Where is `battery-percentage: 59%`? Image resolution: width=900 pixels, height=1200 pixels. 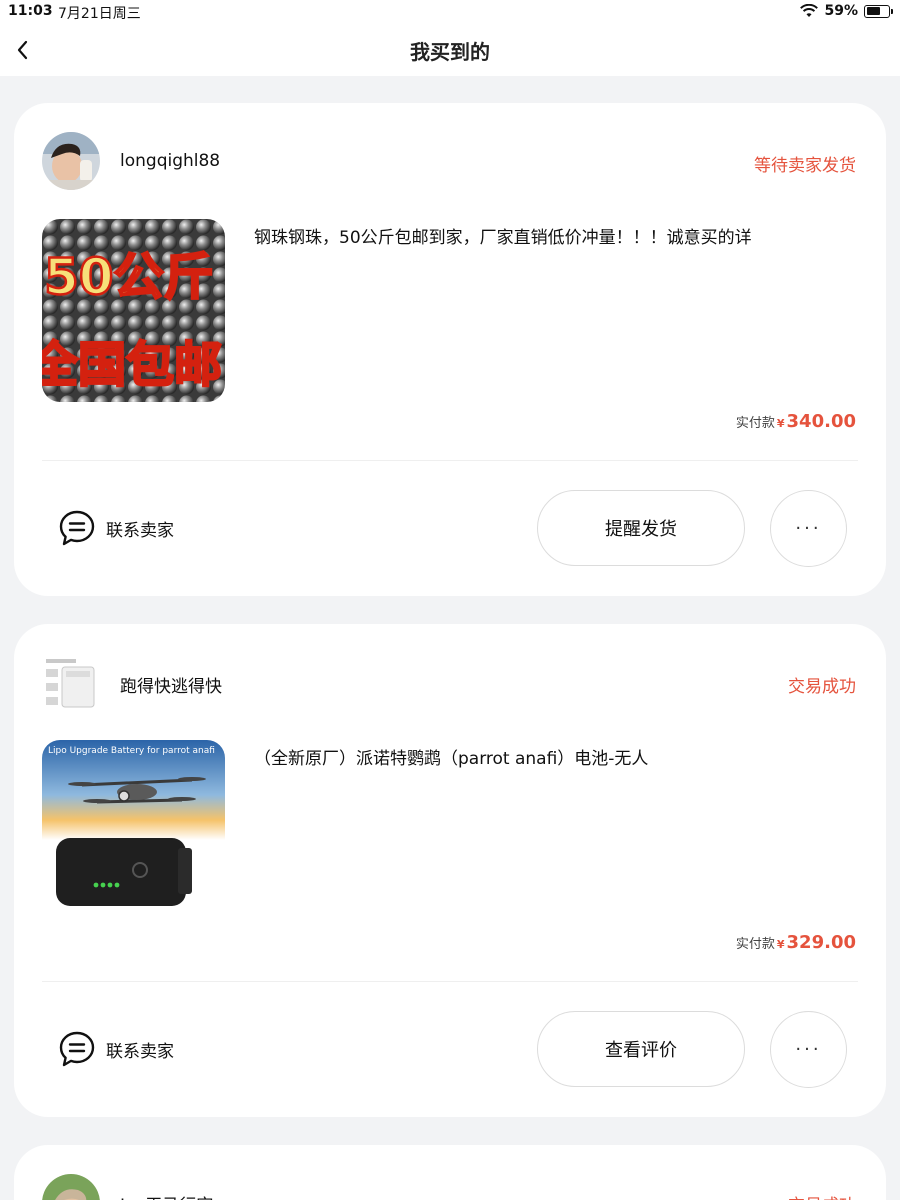 battery-percentage: 59% is located at coordinates (841, 11).